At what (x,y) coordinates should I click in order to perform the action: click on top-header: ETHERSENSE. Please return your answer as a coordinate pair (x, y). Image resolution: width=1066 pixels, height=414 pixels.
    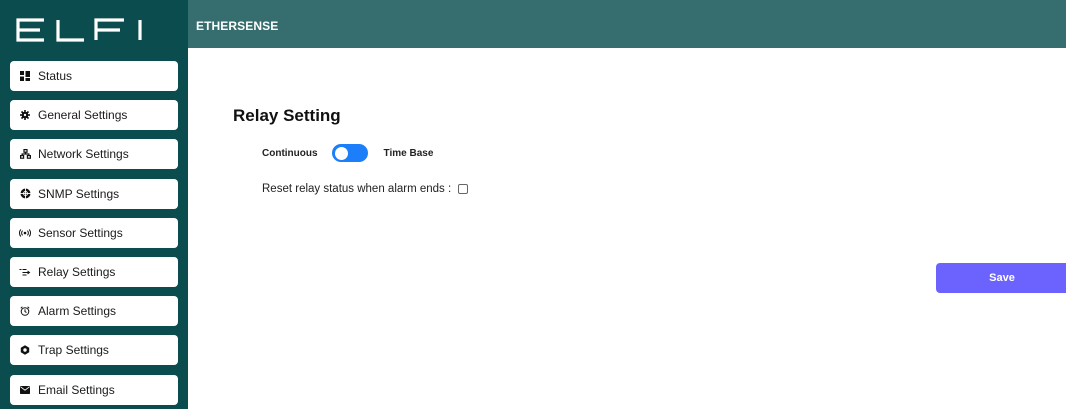
    Looking at the image, I should click on (627, 24).